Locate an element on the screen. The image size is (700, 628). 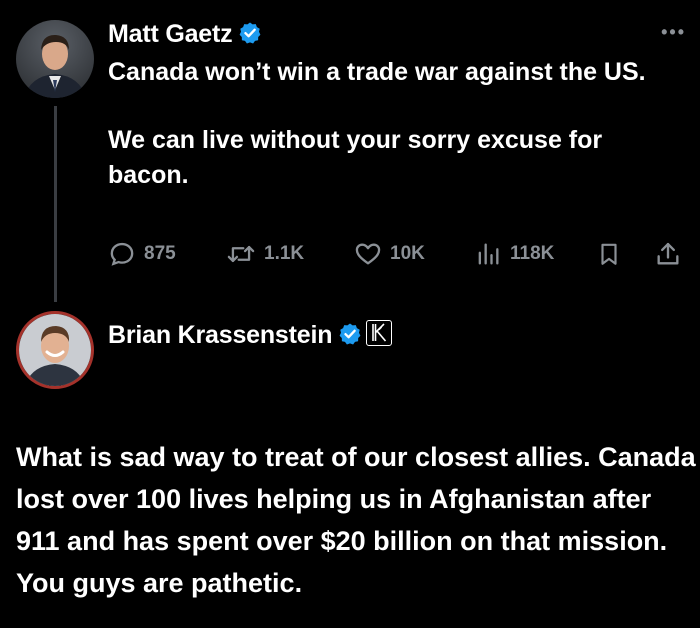
reply-author-row: Brian Krassenstein is located at coordinates (250, 336).